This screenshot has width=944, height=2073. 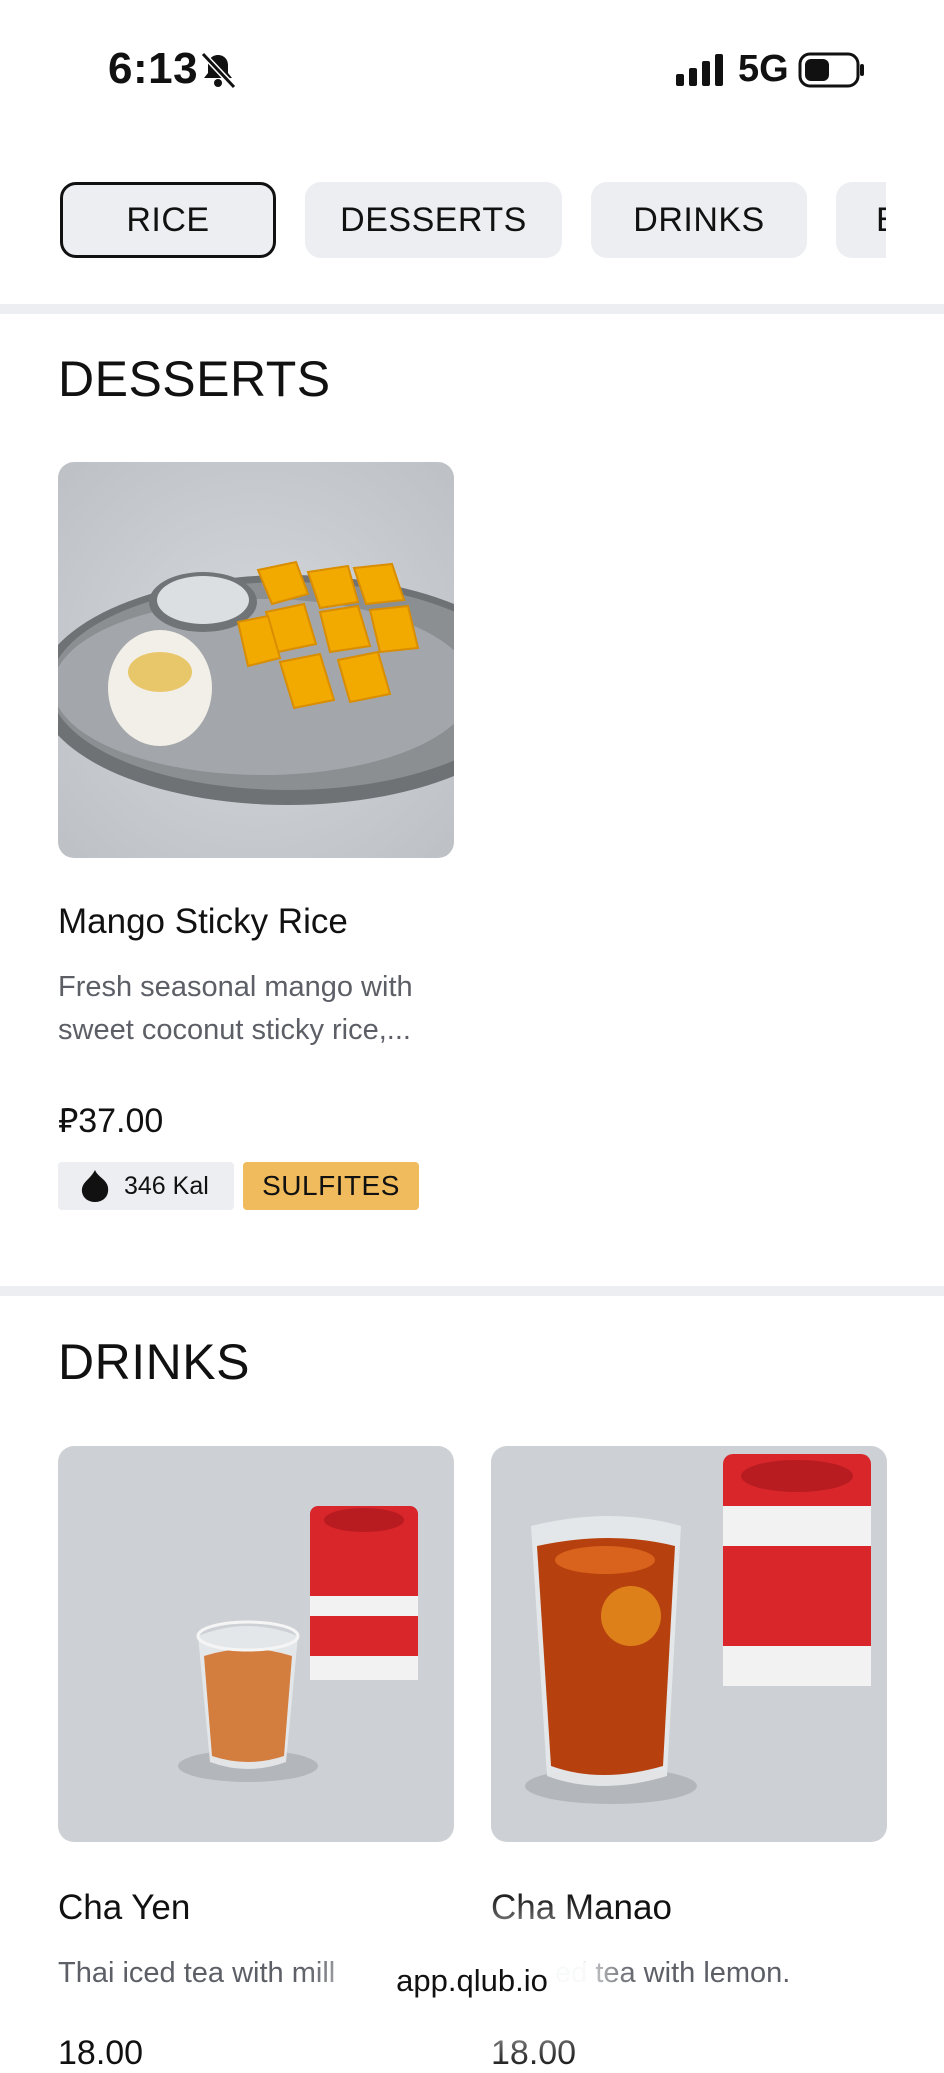 I want to click on signal-icon, so click(x=699, y=70).